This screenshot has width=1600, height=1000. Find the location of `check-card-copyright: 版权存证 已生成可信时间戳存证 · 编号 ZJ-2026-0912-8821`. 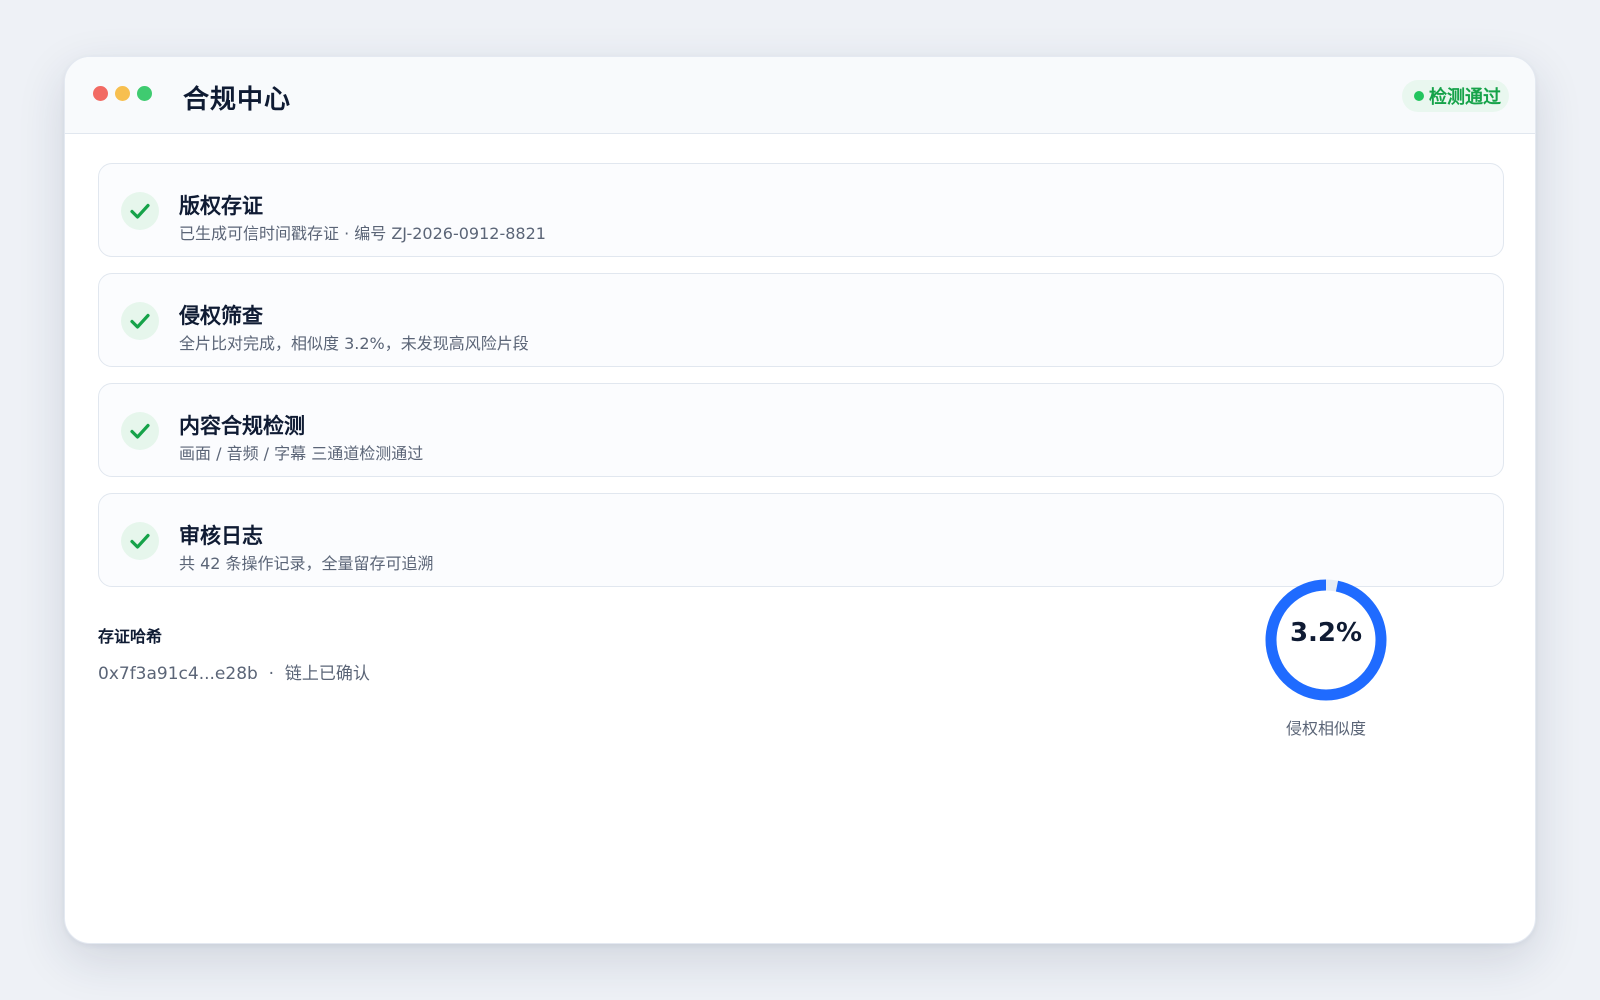

check-card-copyright: 版权存证 已生成可信时间戳存证 · 编号 ZJ-2026-0912-8821 is located at coordinates (801, 210).